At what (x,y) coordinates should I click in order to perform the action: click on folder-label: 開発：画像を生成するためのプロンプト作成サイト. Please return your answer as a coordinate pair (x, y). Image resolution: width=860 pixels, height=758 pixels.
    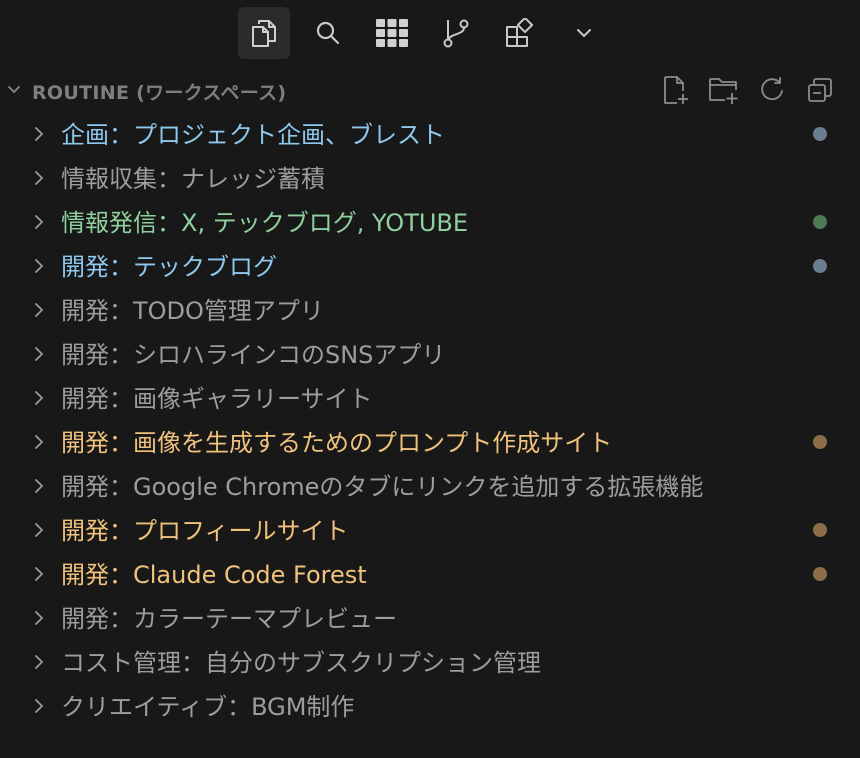
    Looking at the image, I should click on (337, 443).